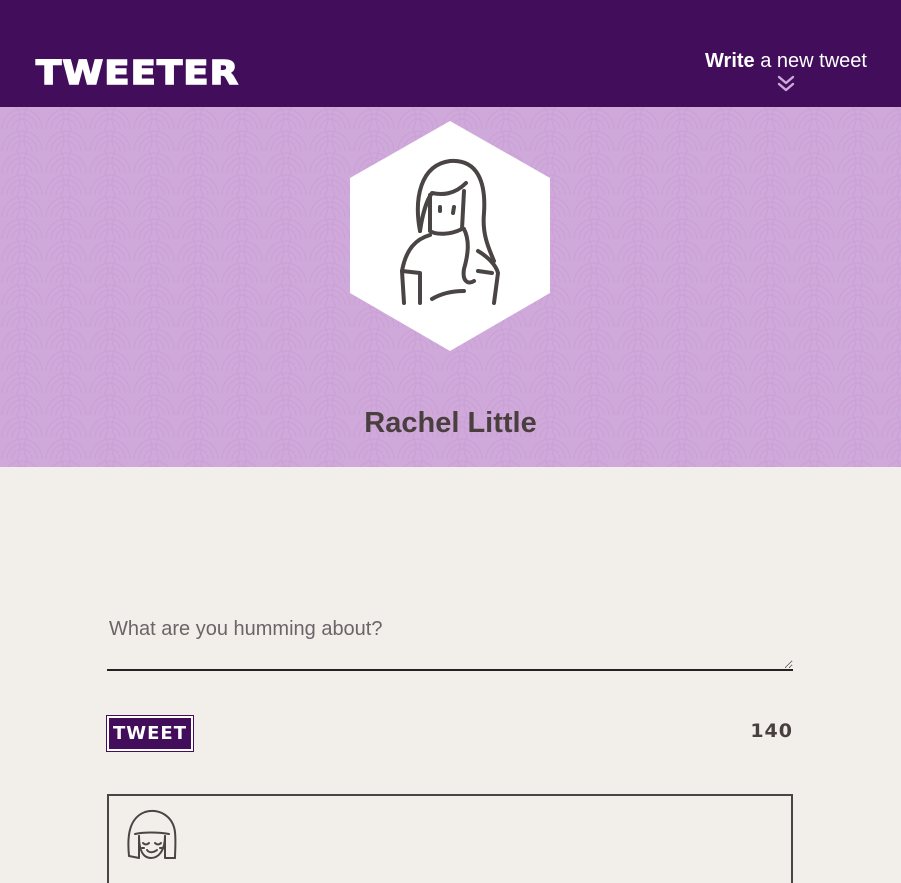  Describe the element at coordinates (450, 236) in the screenshot. I see `avatar-hexagon` at that location.